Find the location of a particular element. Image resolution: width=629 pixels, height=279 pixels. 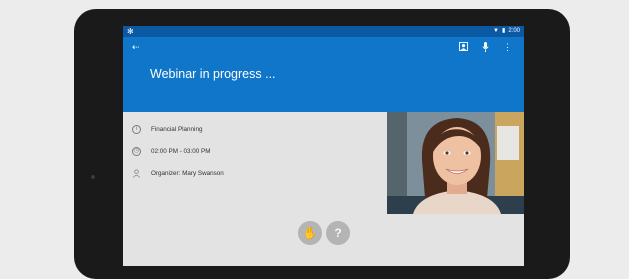

microphone-icon is located at coordinates (485, 48).